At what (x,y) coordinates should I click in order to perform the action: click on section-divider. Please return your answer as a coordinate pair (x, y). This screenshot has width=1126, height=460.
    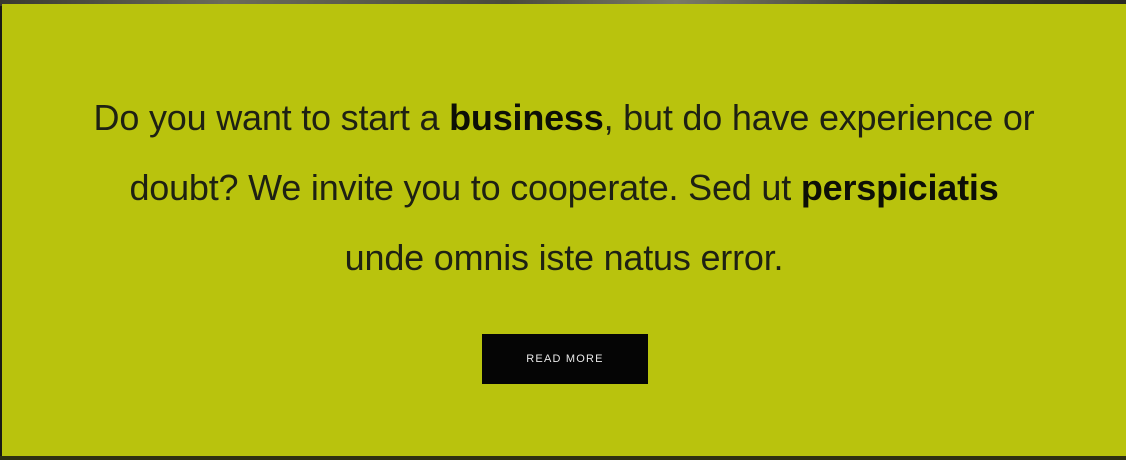
    Looking at the image, I should click on (563, 458).